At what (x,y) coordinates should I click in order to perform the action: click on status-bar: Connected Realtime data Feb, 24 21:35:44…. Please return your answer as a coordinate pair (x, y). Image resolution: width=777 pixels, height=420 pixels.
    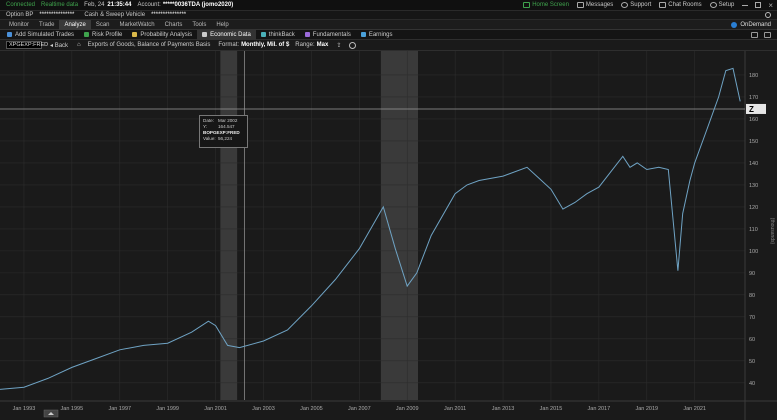
    Looking at the image, I should click on (388, 5).